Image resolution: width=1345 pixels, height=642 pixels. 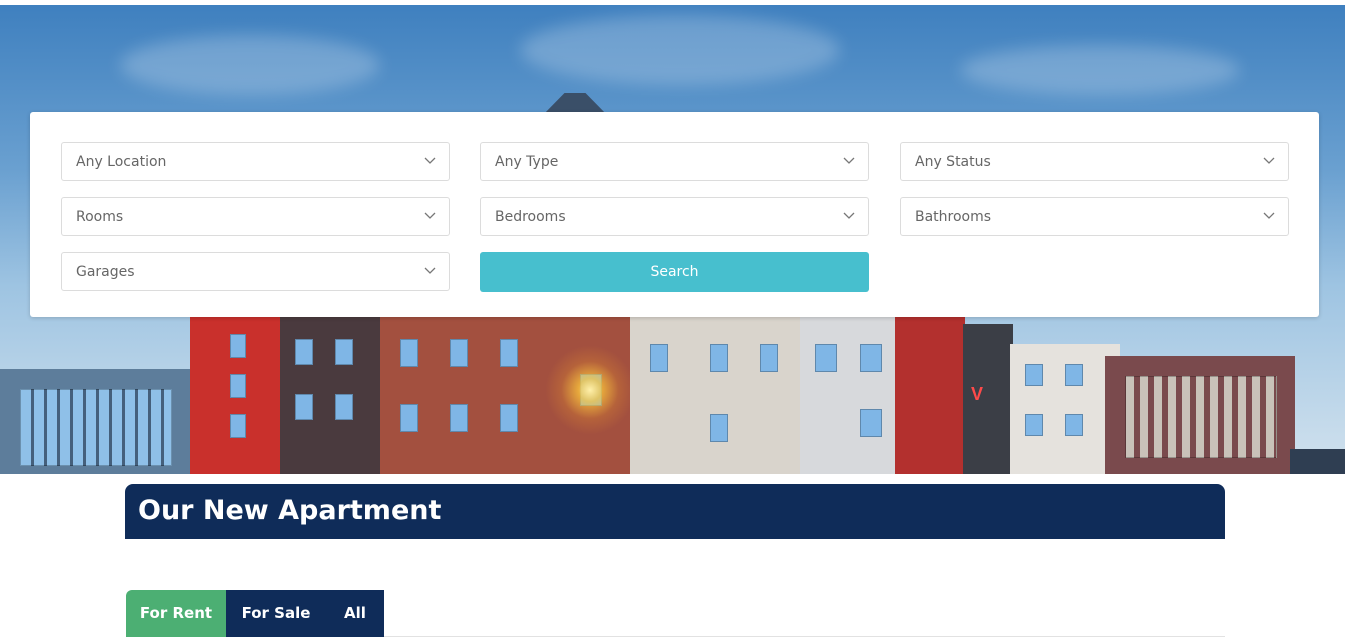 I want to click on tab-all: All, so click(x=355, y=613).